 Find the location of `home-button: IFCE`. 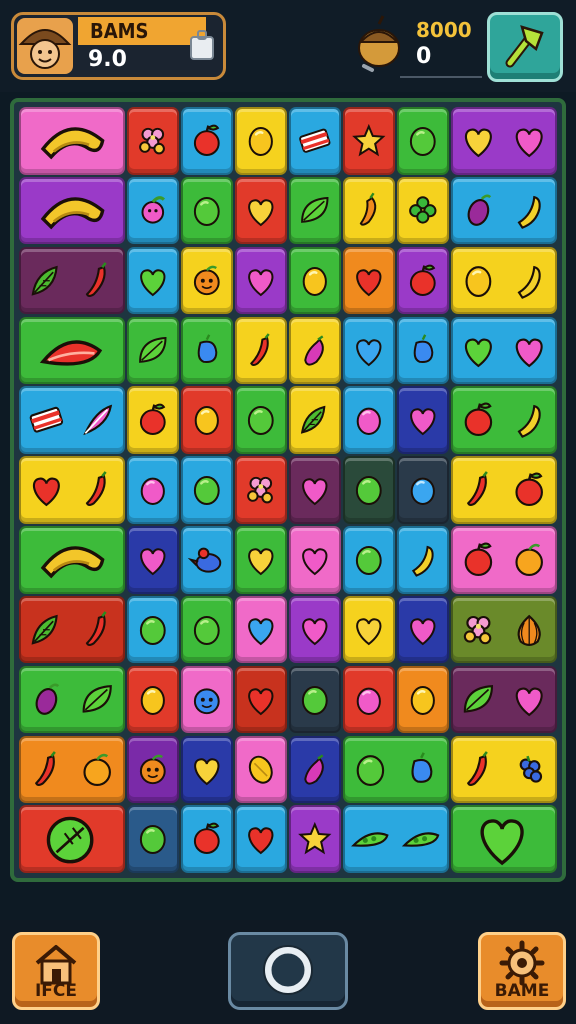

home-button: IFCE is located at coordinates (56, 971).